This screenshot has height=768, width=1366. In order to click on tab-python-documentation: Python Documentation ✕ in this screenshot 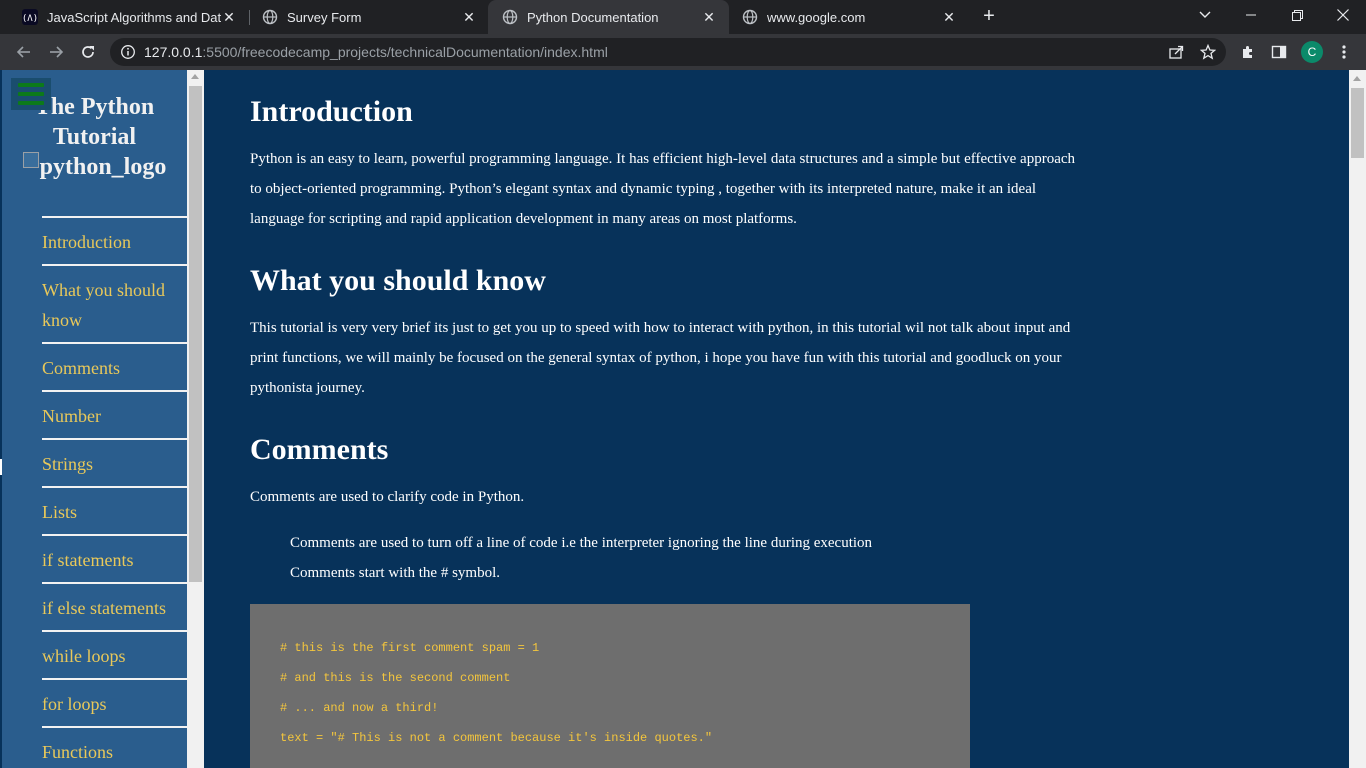, I will do `click(608, 17)`.